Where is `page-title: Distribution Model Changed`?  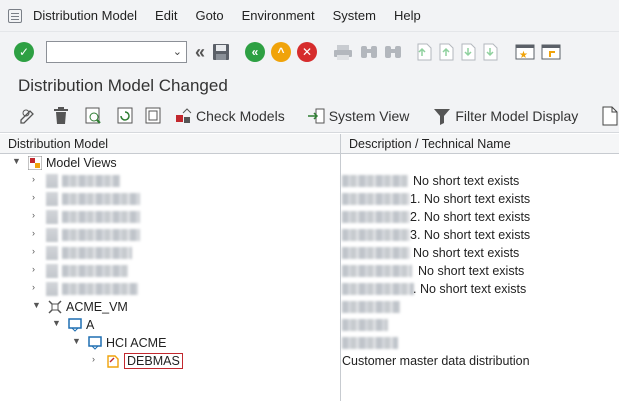 page-title: Distribution Model Changed is located at coordinates (123, 85).